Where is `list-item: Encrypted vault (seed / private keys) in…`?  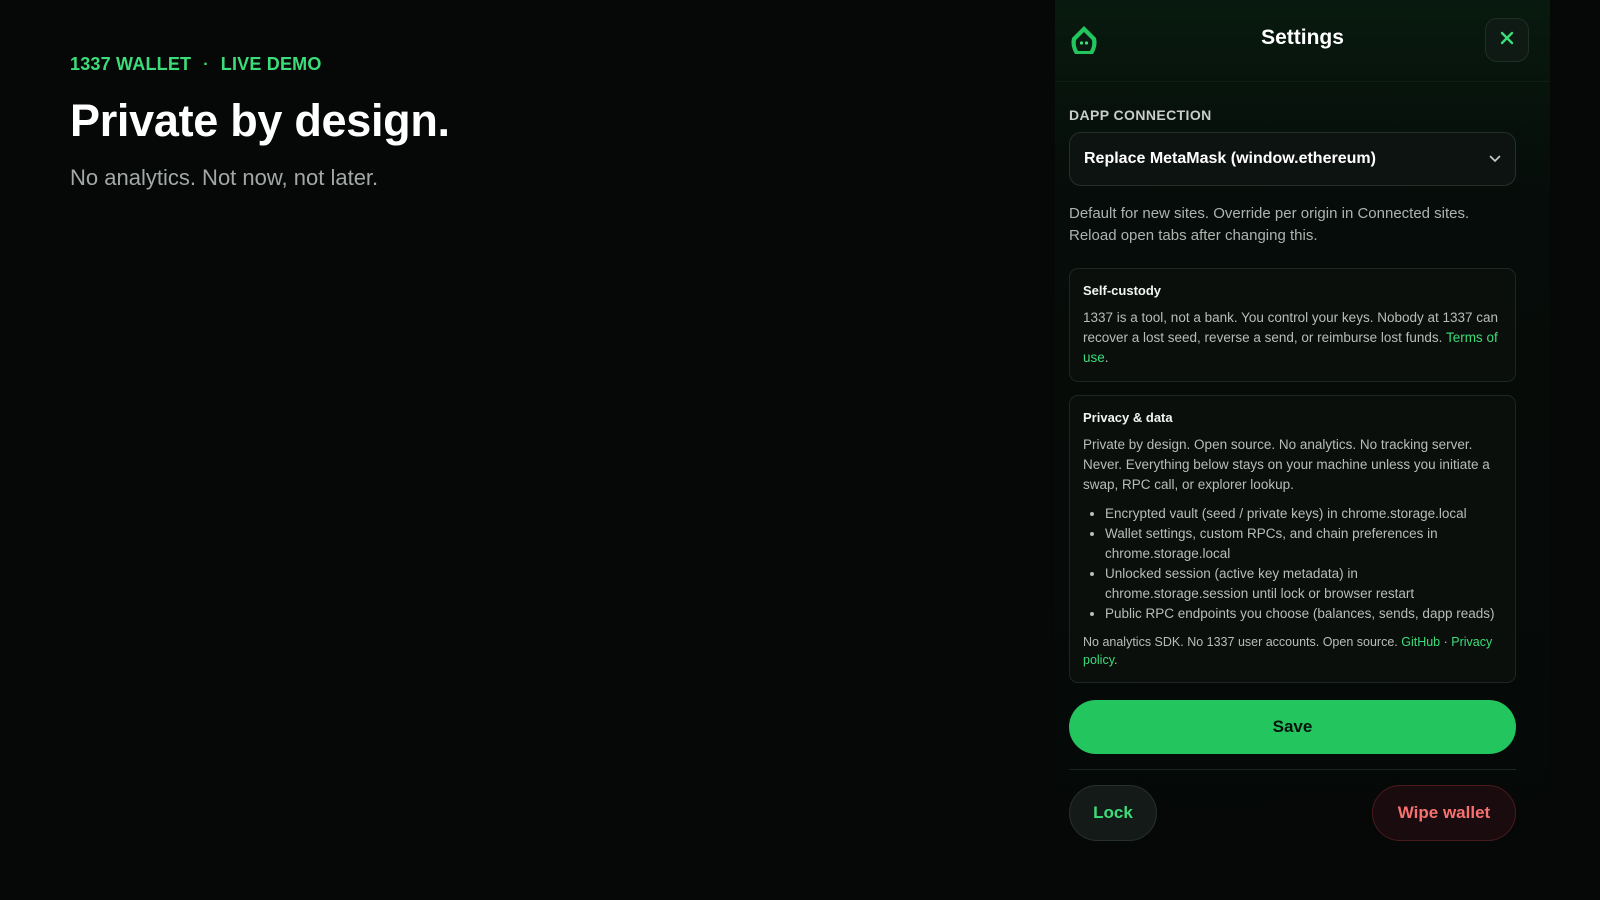 list-item: Encrypted vault (seed / private keys) in… is located at coordinates (1303, 514).